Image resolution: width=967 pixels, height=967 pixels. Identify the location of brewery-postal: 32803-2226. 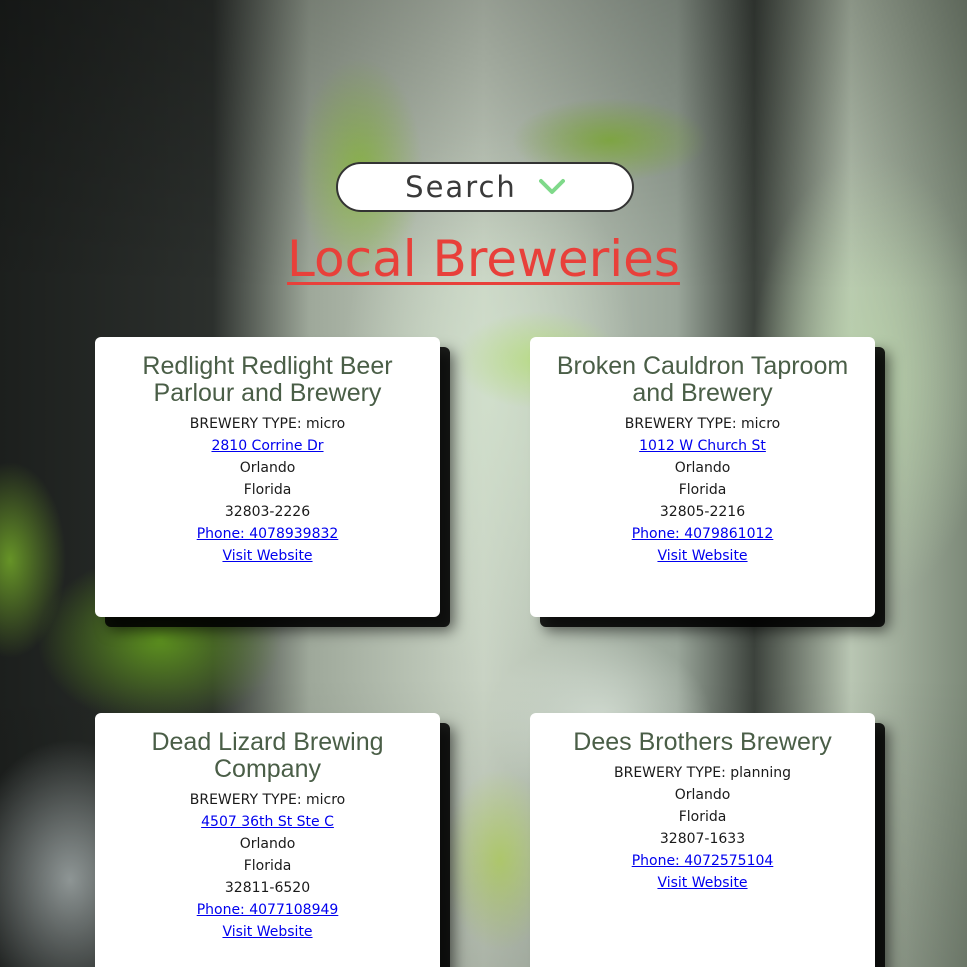
(267, 512).